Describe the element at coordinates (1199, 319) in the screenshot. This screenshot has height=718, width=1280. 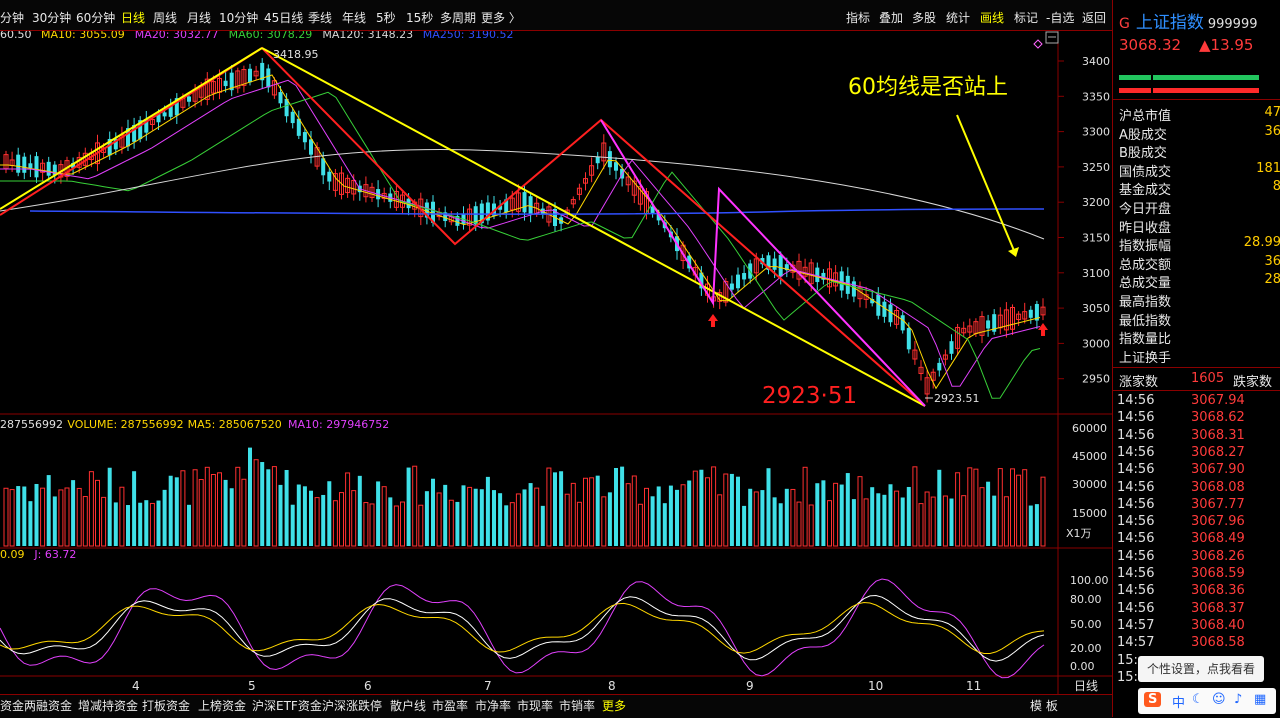
I see `stat-row: 最低指数` at that location.